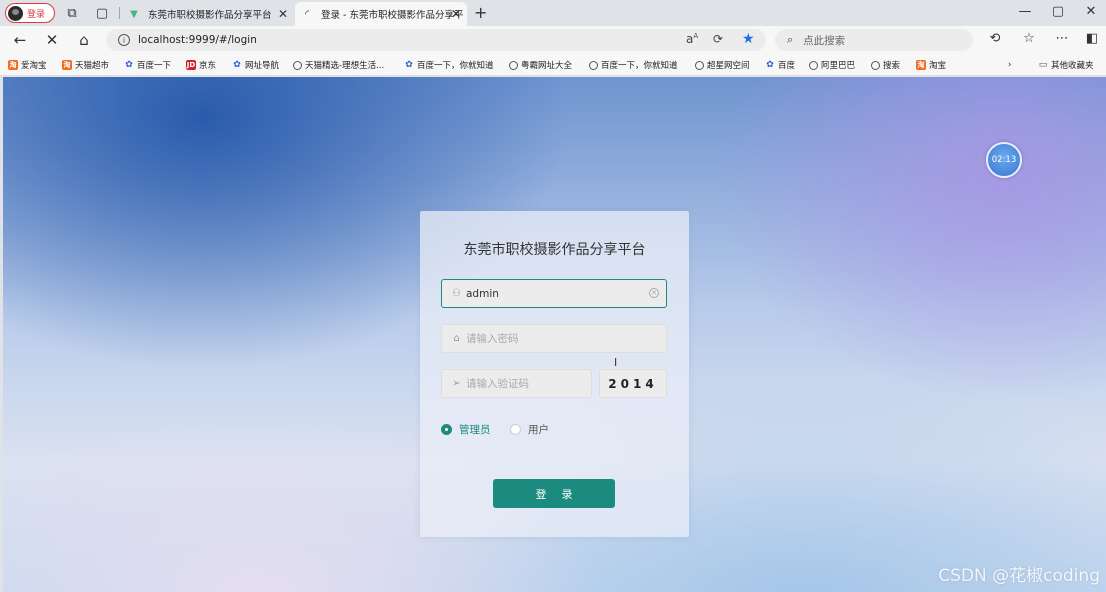 This screenshot has width=1106, height=592. What do you see at coordinates (554, 250) in the screenshot?
I see `page-title: 东莞市职校摄影作品分享平台` at bounding box center [554, 250].